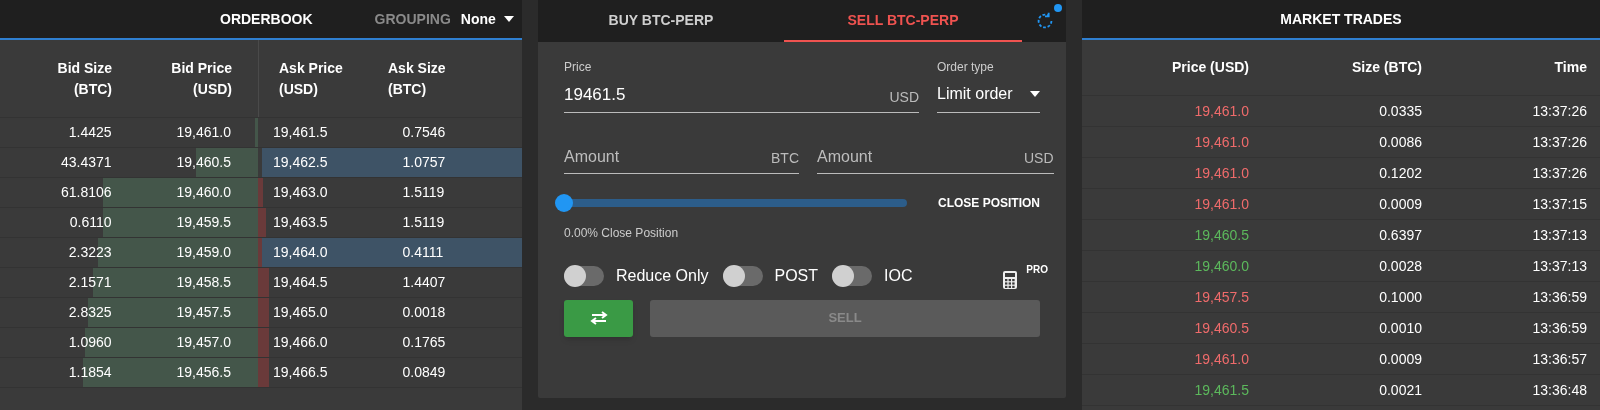  What do you see at coordinates (1400, 266) in the screenshot?
I see `table-cell-text: 0.0028` at bounding box center [1400, 266].